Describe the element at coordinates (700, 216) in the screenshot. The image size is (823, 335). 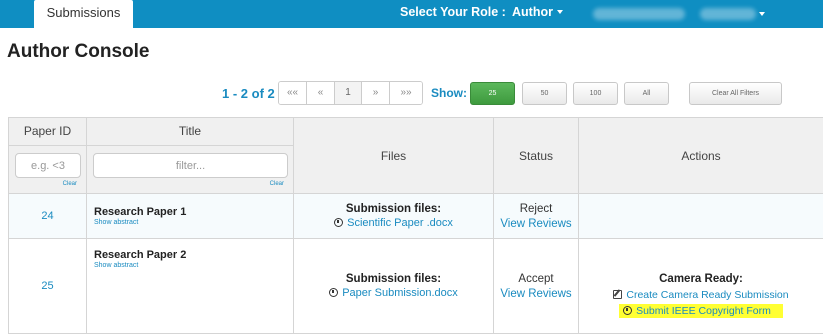
I see `actions-cell` at that location.